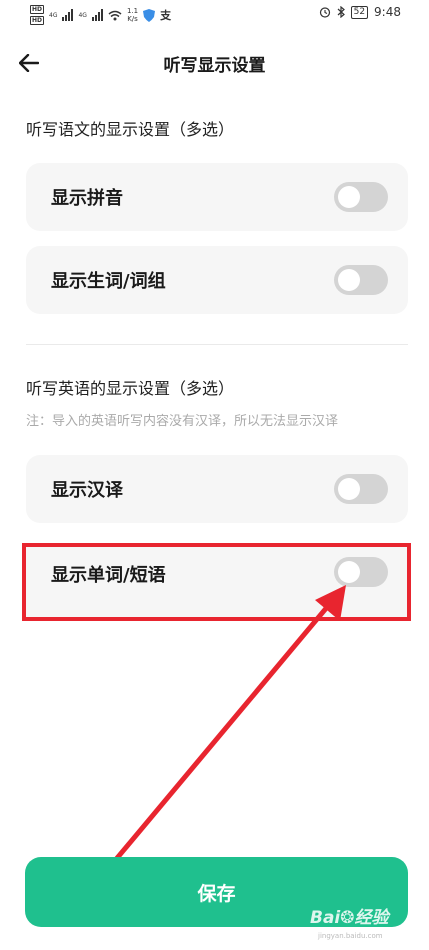 This screenshot has height=950, width=429. I want to click on chinese-section-title: 听写语文的显示设置（多选）, so click(130, 129).